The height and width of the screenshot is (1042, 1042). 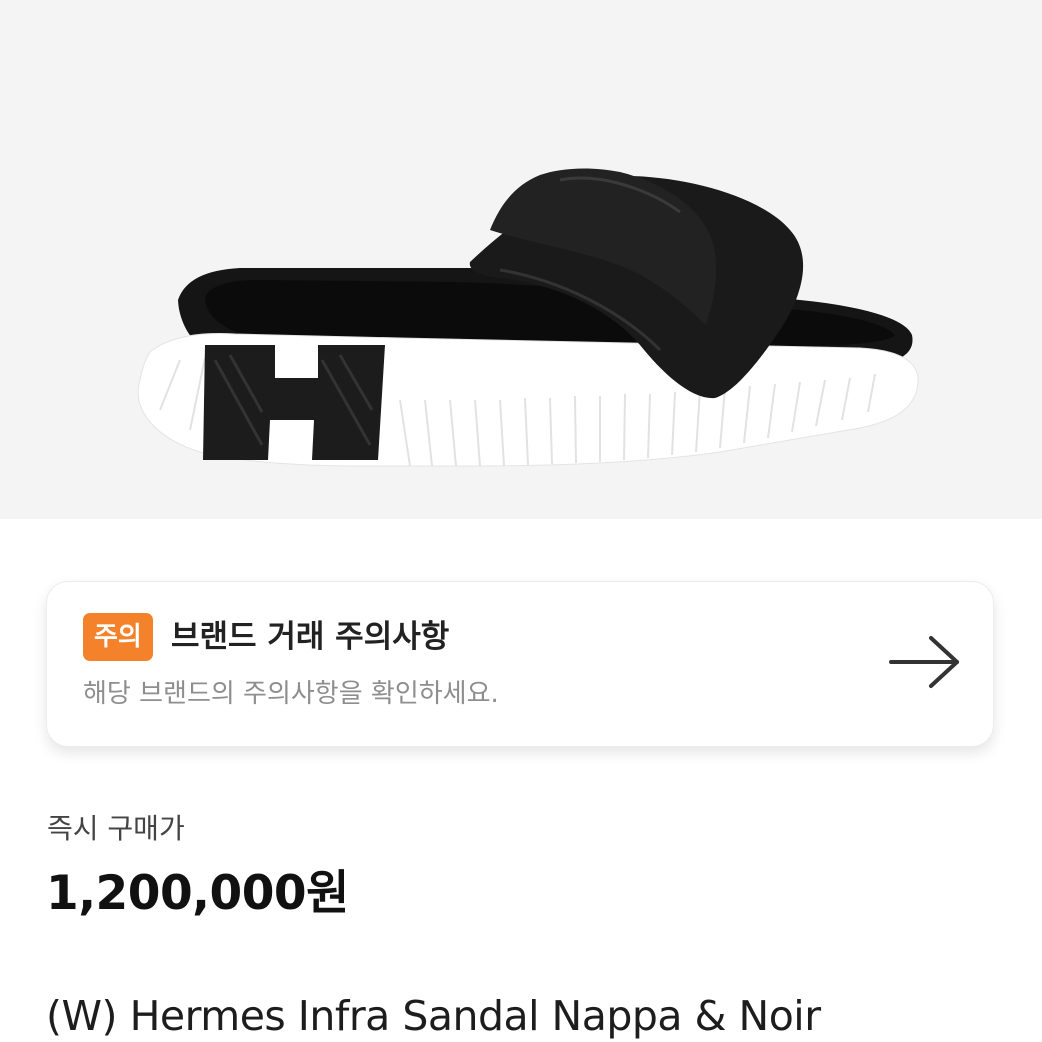 I want to click on caution-badge: 주의, so click(x=118, y=637).